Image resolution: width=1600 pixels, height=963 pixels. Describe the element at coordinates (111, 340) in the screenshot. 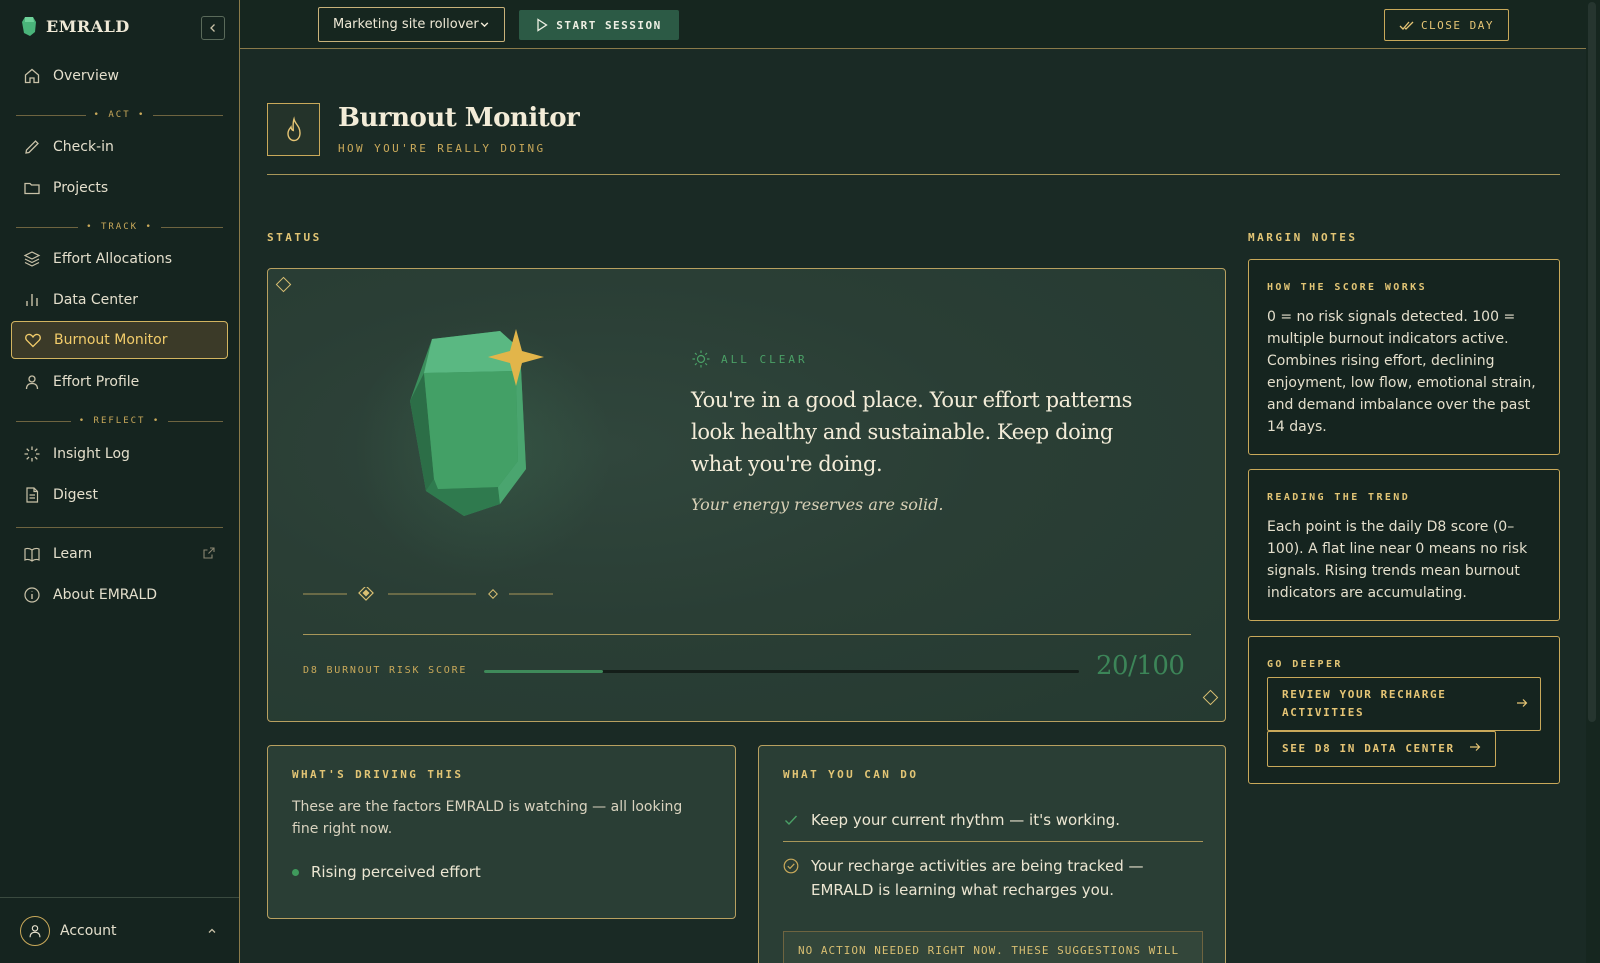

I see `sidebar-item-label: Burnout Monitor` at that location.